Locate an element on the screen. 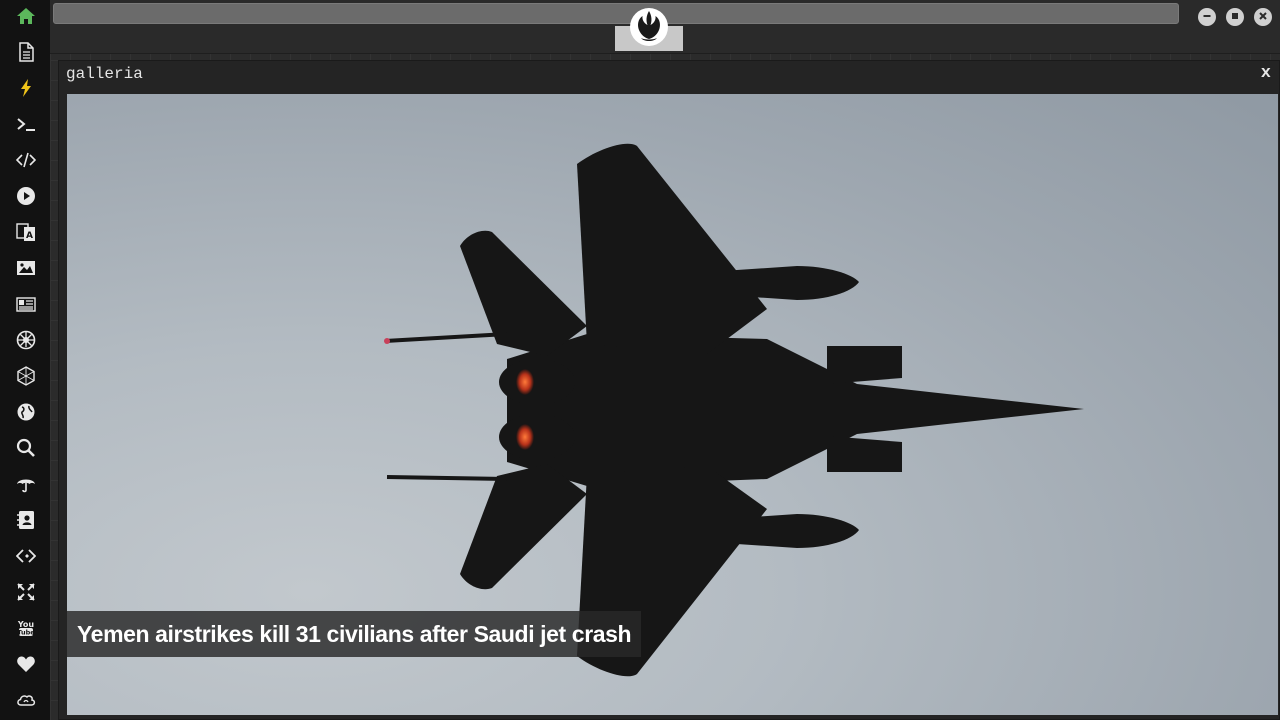  sidebar-item-code-fork is located at coordinates (26, 558).